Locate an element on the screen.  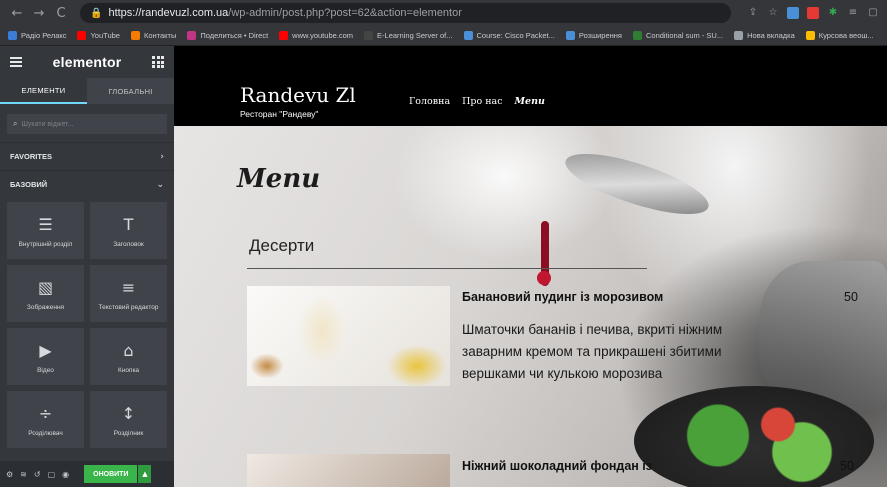
widget-image: ▧ Зображення is located at coordinates (45, 293).